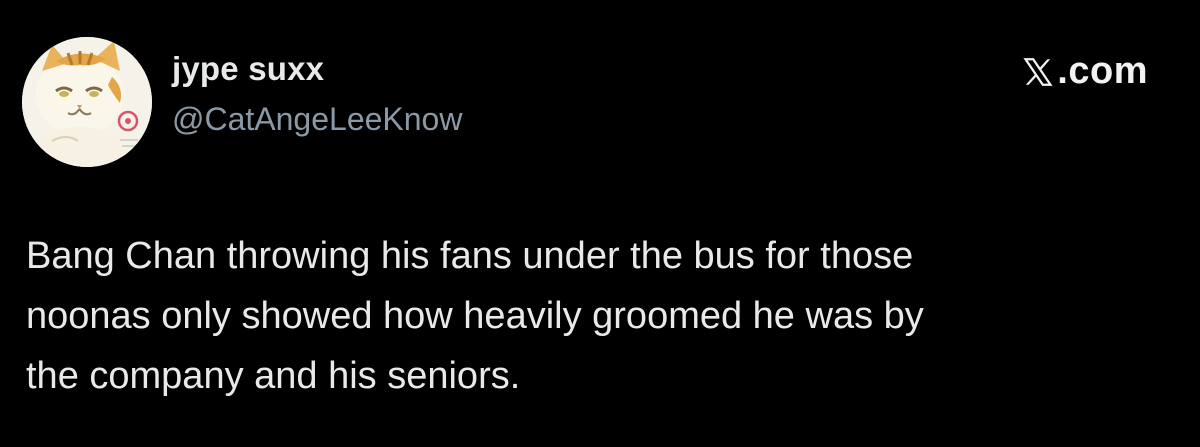 The image size is (1200, 447). I want to click on avatar, so click(87, 102).